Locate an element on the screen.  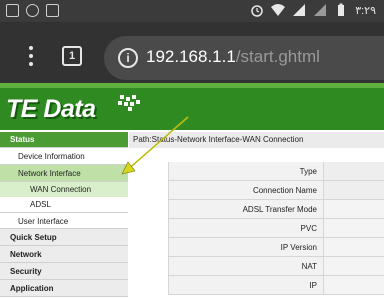
address-bar: i 192.168.1.1/start.ghtml is located at coordinates (244, 58).